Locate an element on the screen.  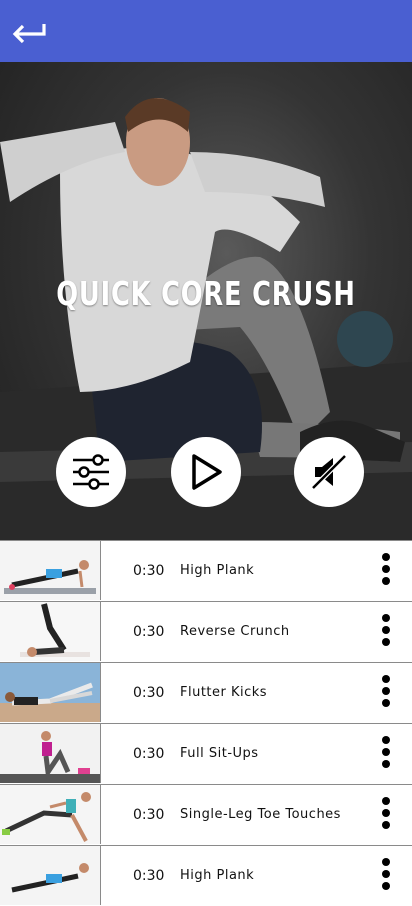
exercise-name: Single-Leg Toe Touches is located at coordinates (260, 814).